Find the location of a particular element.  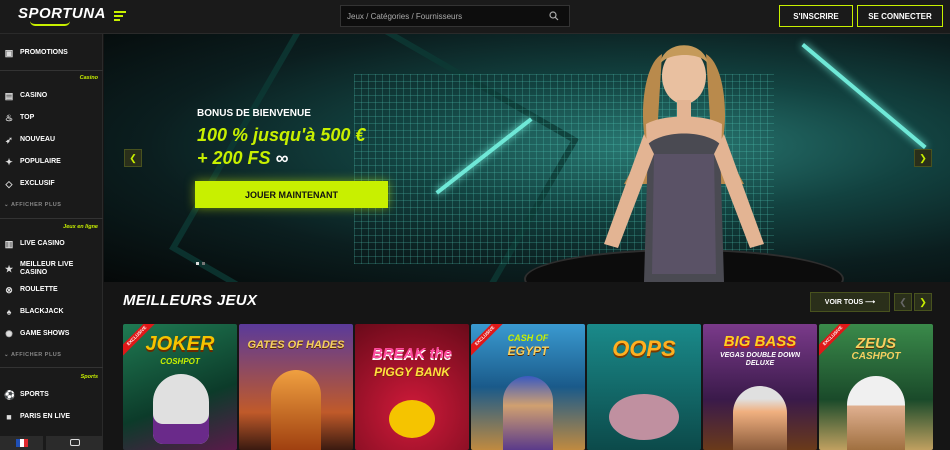

game-subtitle: COSHPOT is located at coordinates (180, 361).